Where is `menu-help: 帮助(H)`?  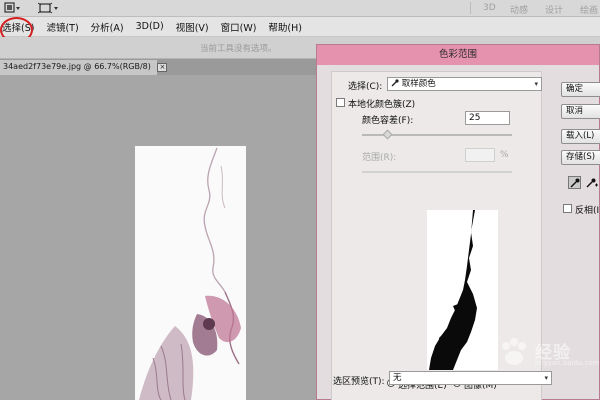 menu-help: 帮助(H) is located at coordinates (285, 27).